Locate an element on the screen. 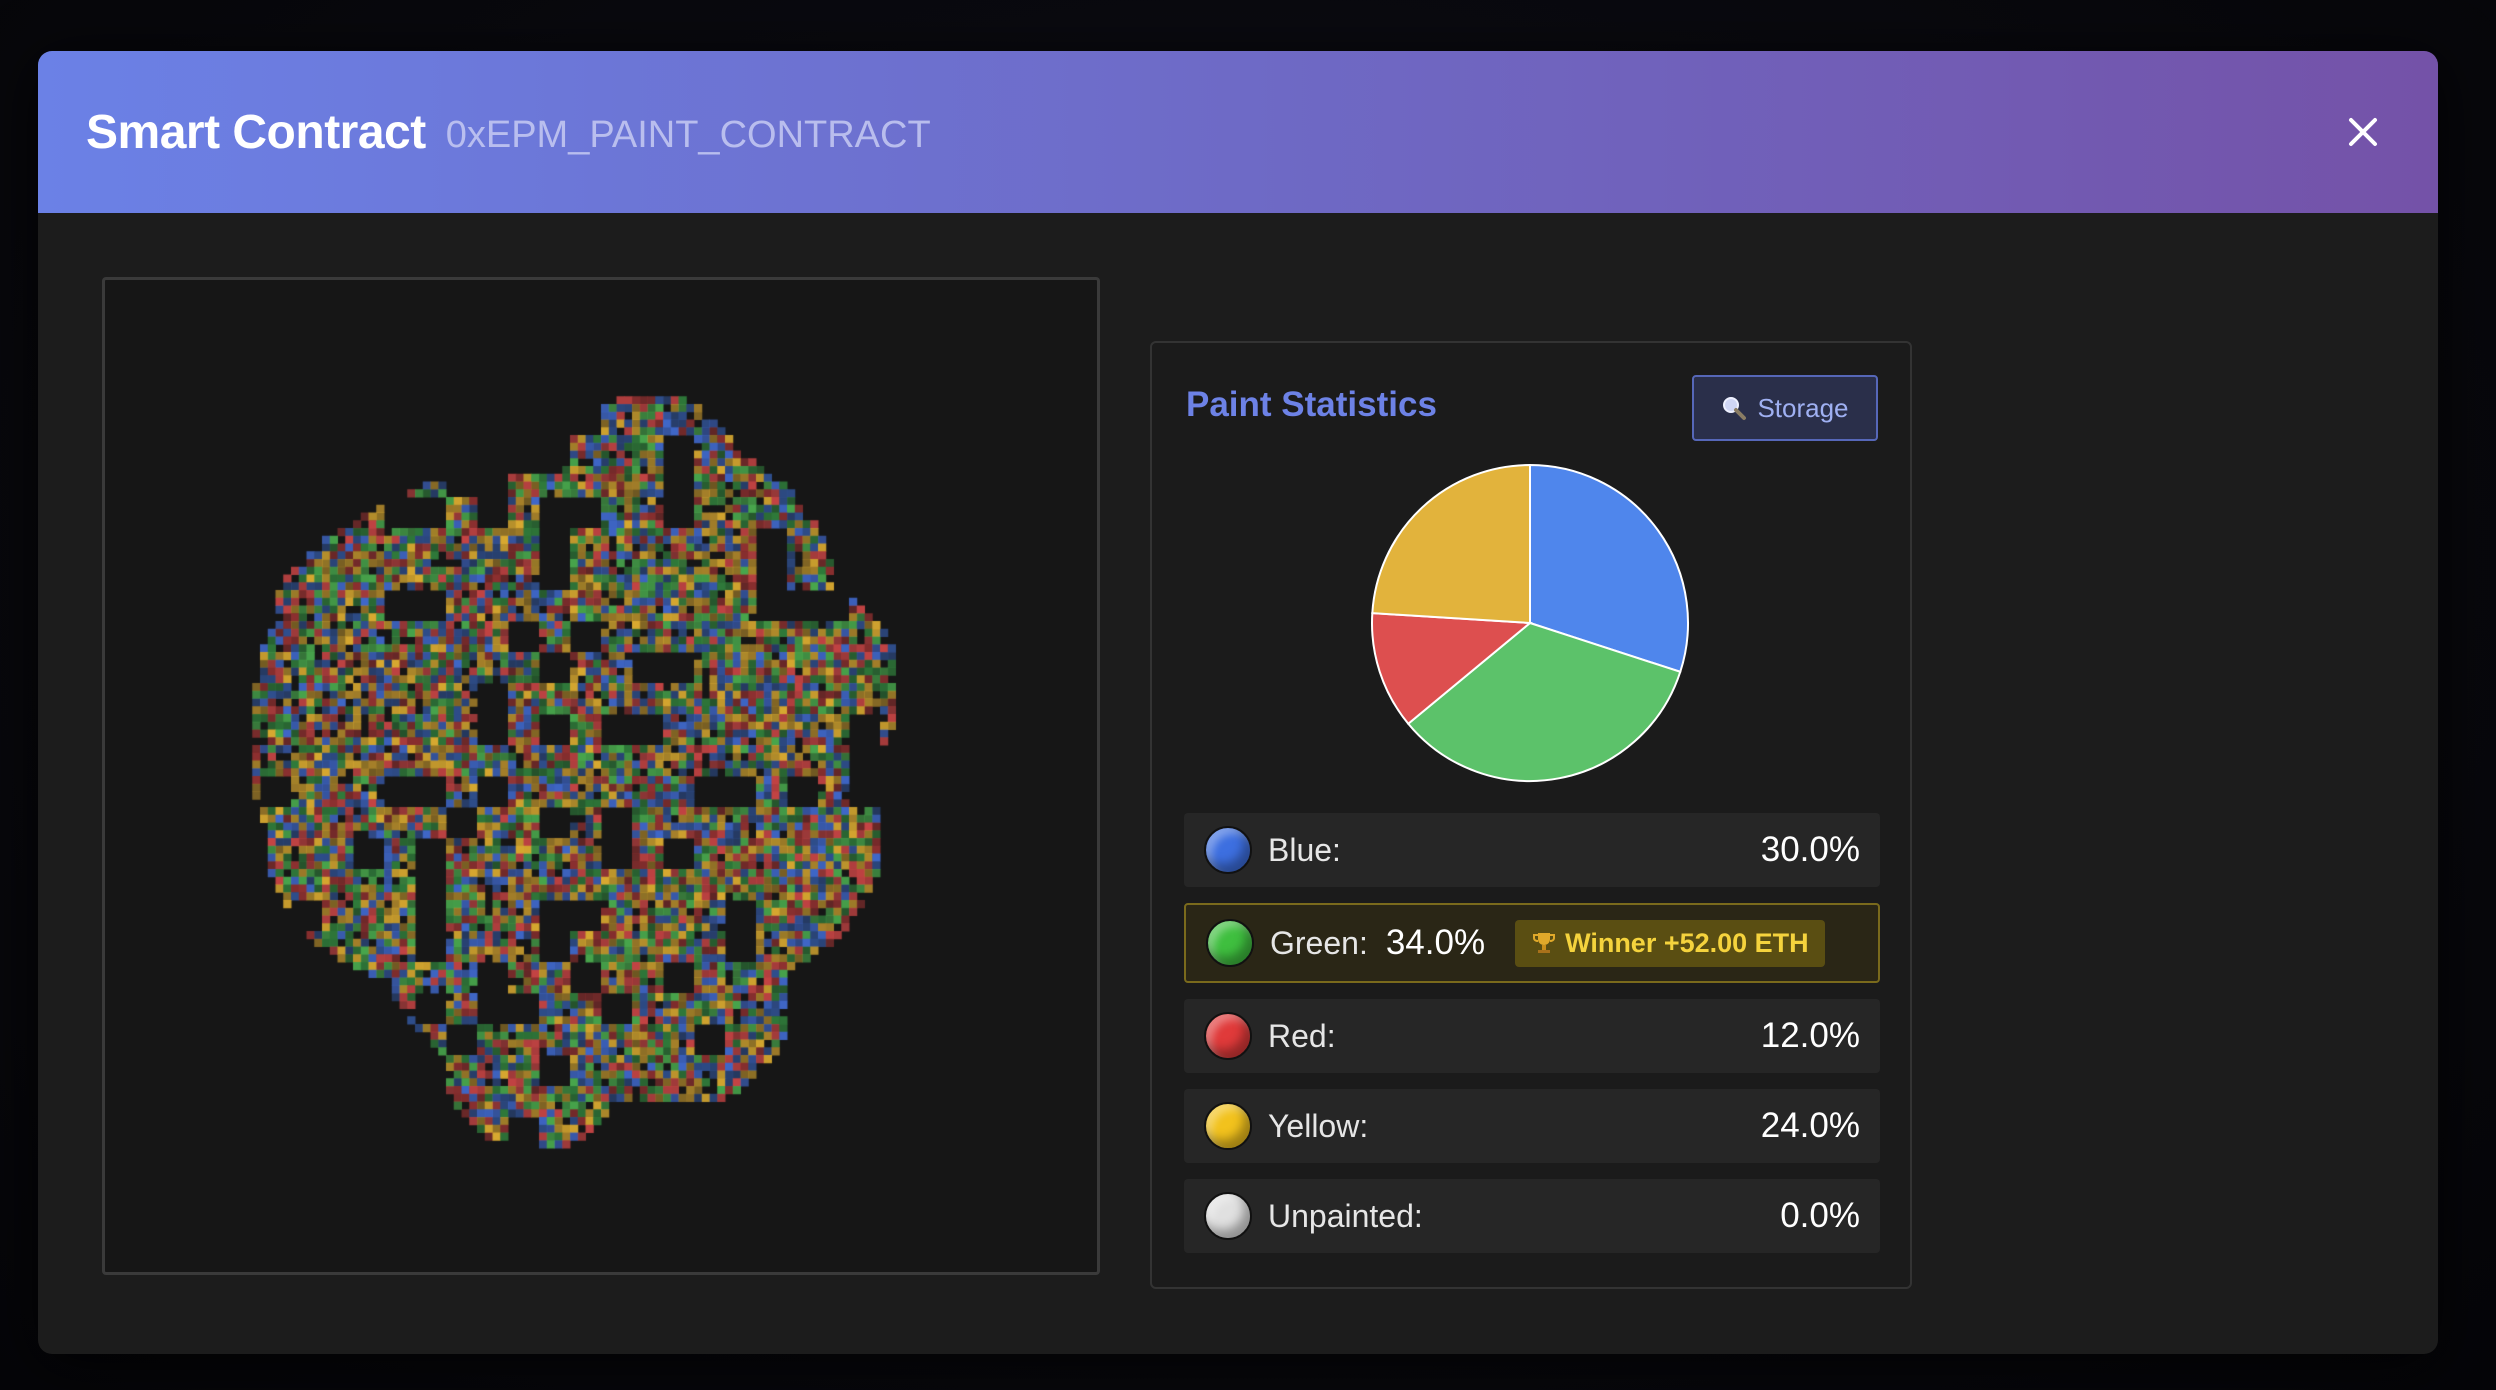 The image size is (2496, 1390). green-dot-icon is located at coordinates (1230, 943).